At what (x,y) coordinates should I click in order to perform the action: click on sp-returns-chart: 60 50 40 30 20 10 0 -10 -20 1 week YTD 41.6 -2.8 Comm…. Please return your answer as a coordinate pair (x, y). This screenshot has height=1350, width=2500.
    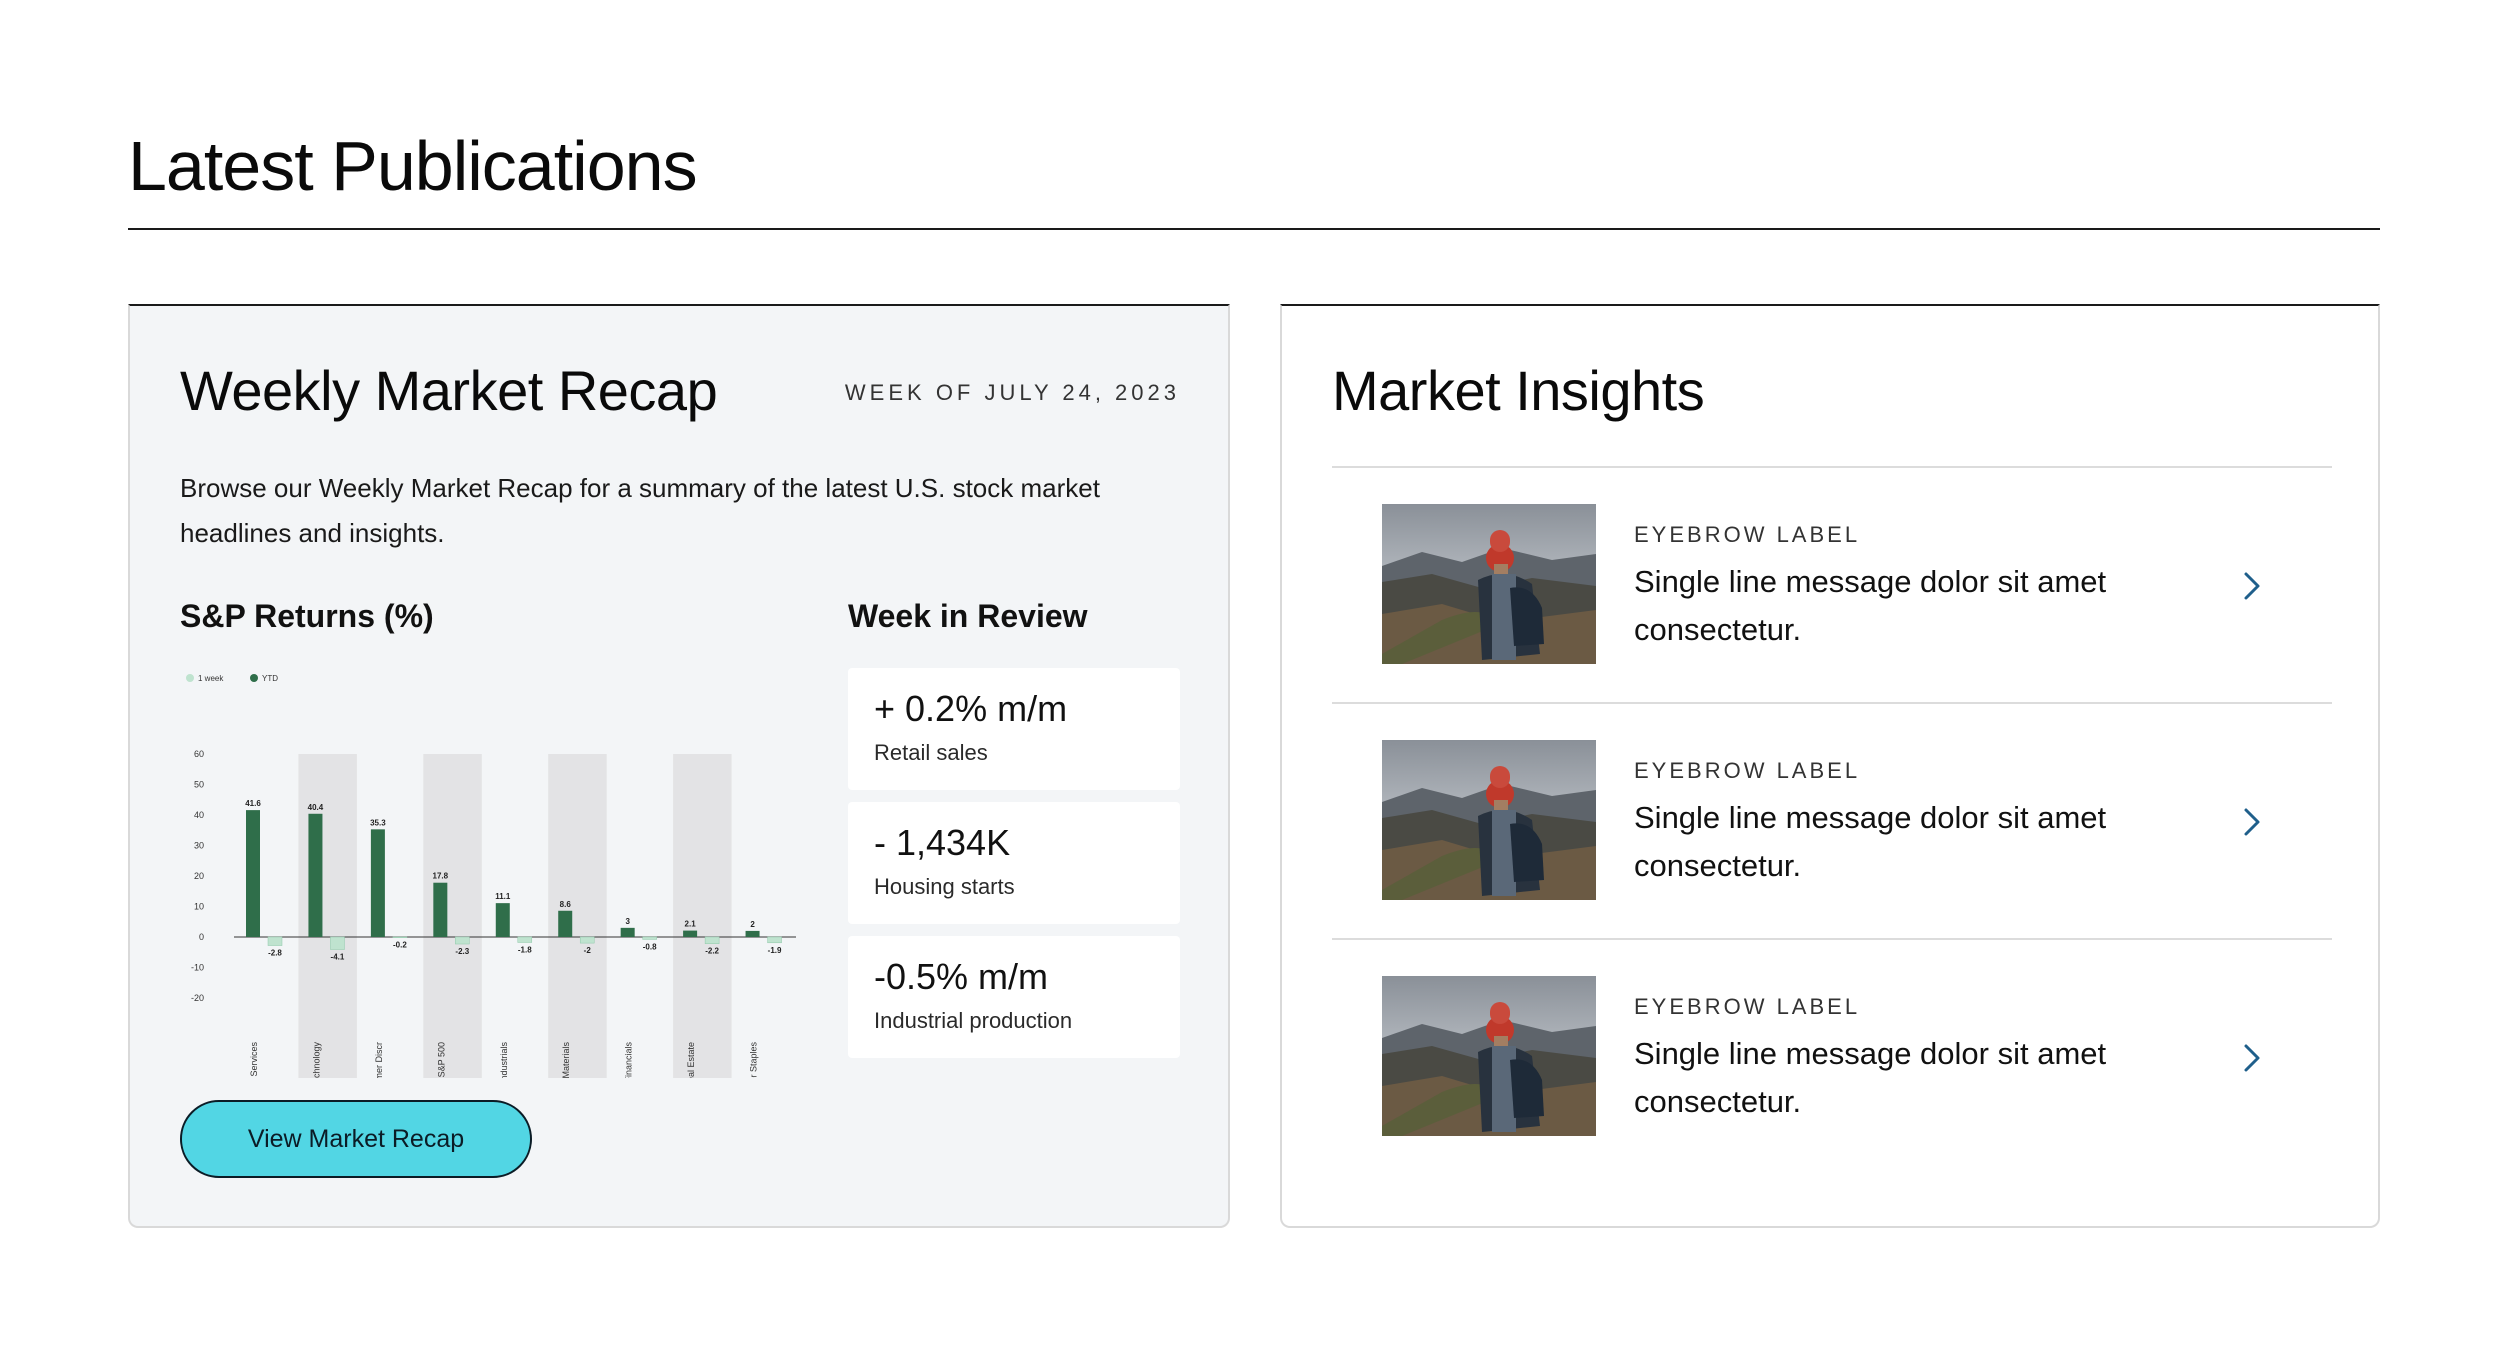
    Looking at the image, I should click on (491, 876).